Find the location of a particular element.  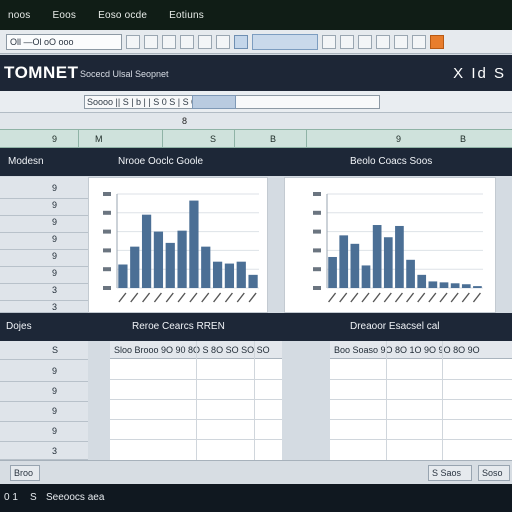

toolbar: Oll —Ol oO ooo is located at coordinates (256, 42).